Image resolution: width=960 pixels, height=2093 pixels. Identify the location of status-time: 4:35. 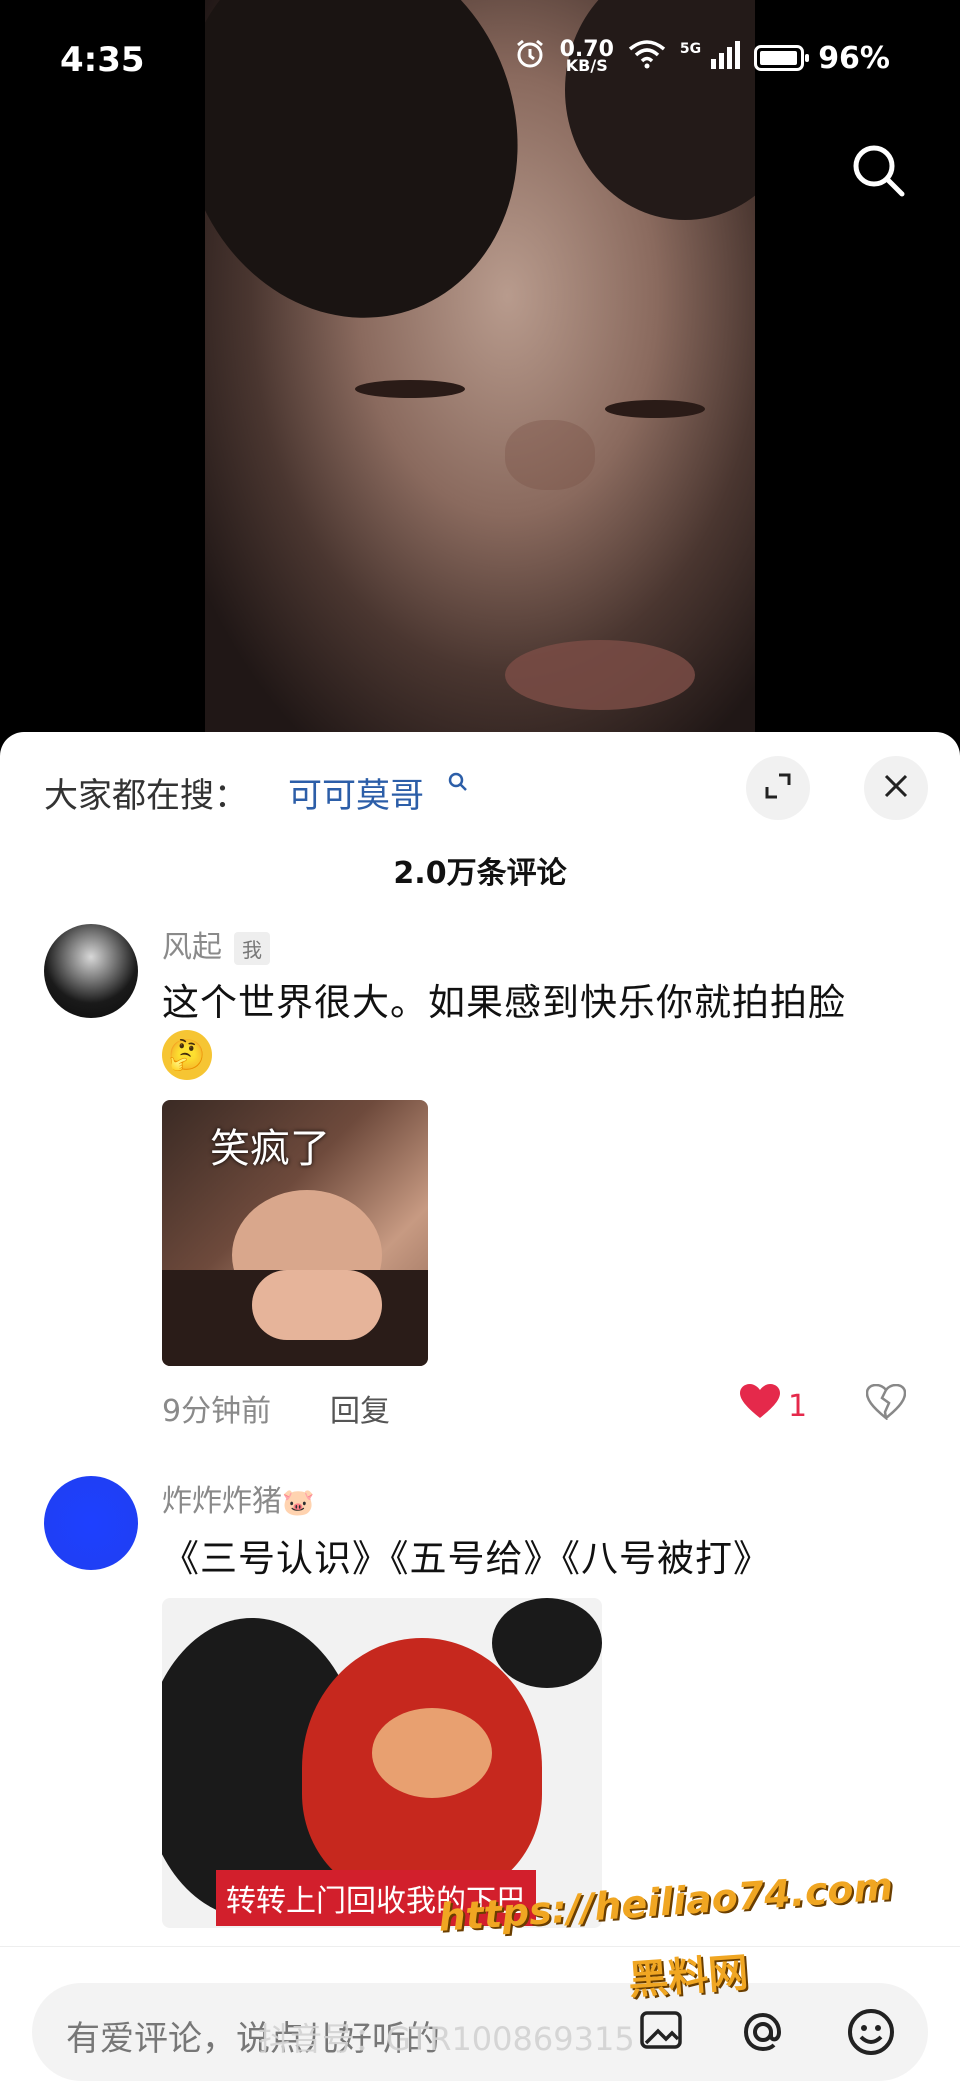
(102, 60).